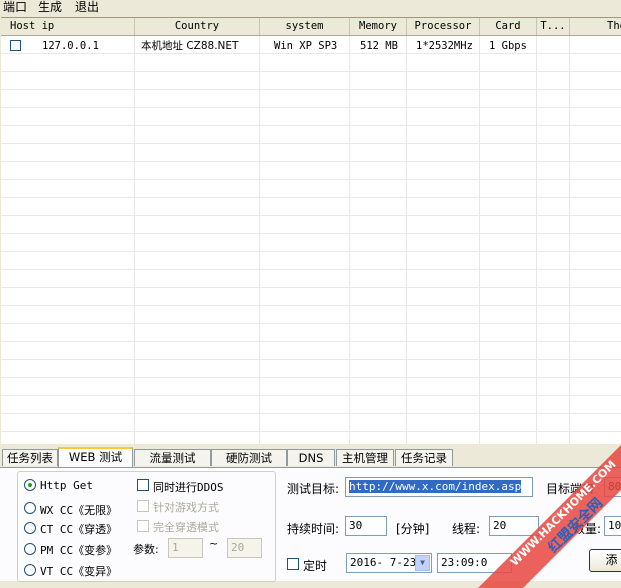 The width and height of the screenshot is (621, 588). What do you see at coordinates (383, 562) in the screenshot?
I see `date-value: 2016- 7-23` at bounding box center [383, 562].